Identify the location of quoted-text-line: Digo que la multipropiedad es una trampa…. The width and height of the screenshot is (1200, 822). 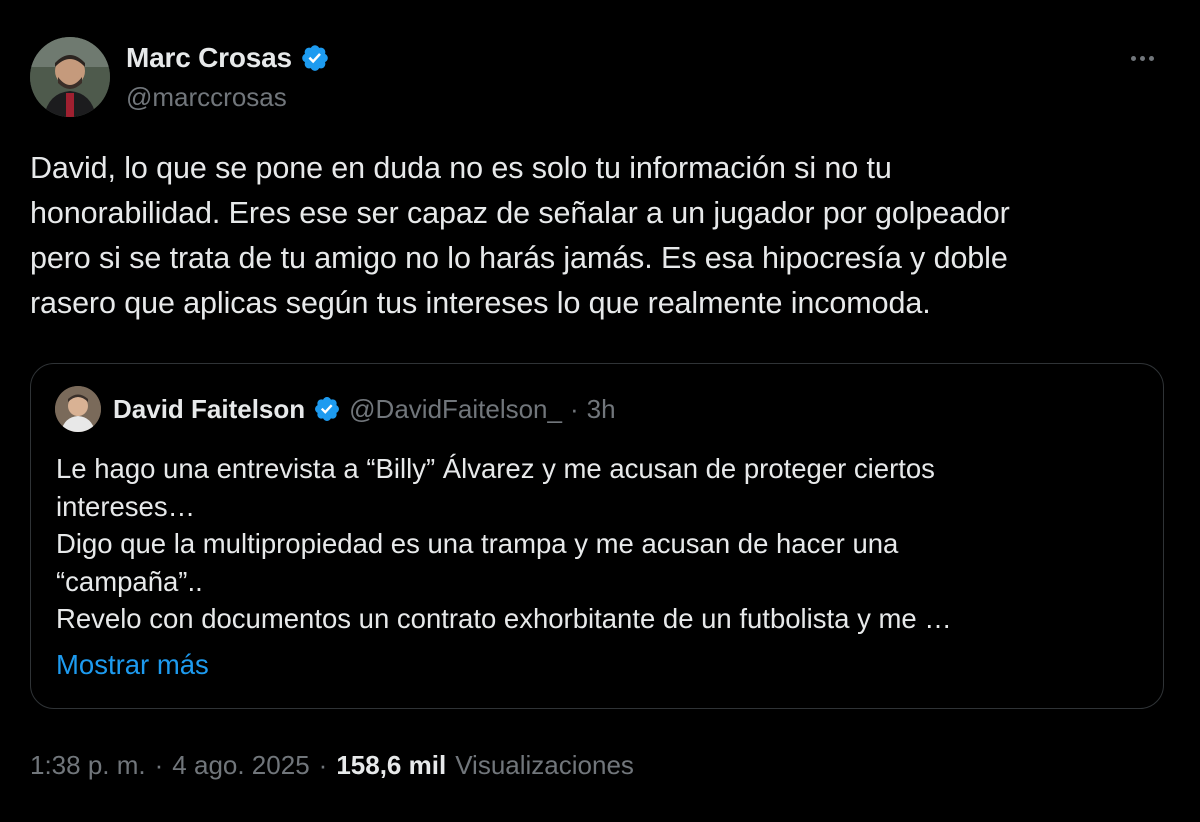
(477, 544).